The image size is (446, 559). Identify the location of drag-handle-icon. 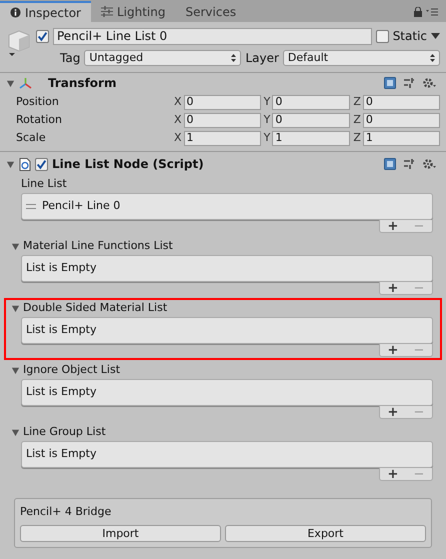
(31, 206).